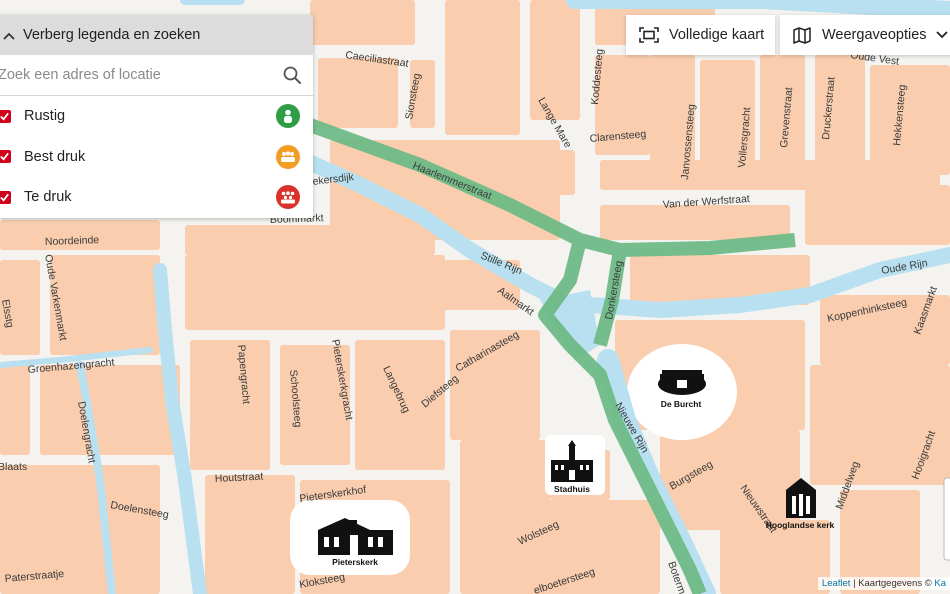  Describe the element at coordinates (836, 583) in the screenshot. I see `leaflet-link: Leaflet` at that location.